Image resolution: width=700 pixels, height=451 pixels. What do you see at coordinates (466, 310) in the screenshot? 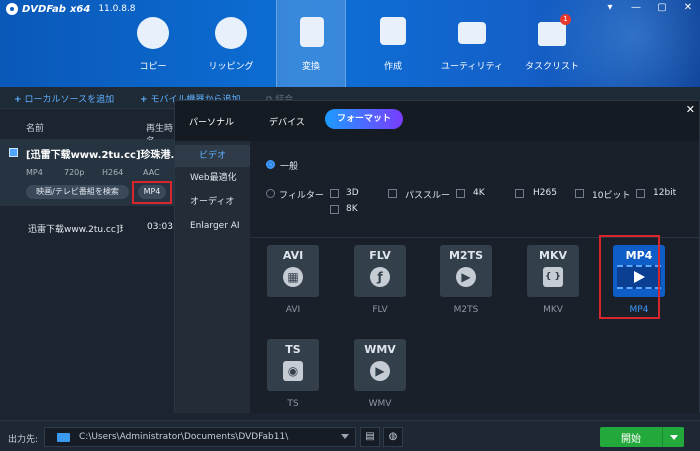
I see `m2ts-label: M2TS` at bounding box center [466, 310].